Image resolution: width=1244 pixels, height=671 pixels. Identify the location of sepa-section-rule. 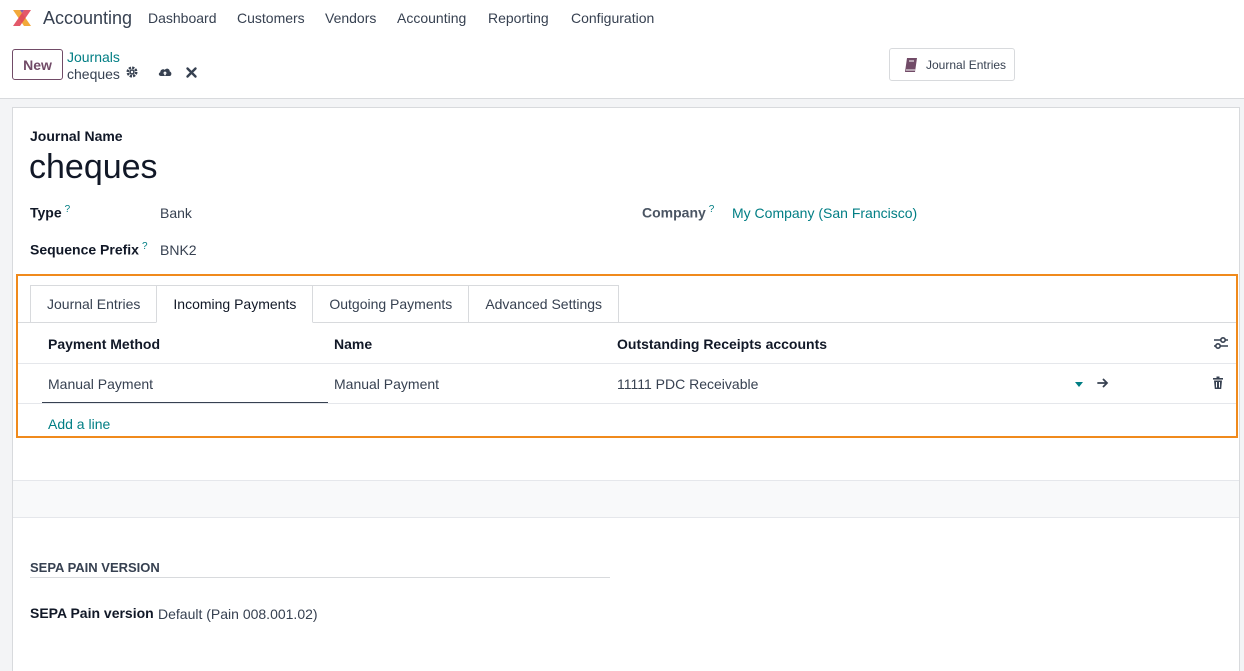
(320, 577).